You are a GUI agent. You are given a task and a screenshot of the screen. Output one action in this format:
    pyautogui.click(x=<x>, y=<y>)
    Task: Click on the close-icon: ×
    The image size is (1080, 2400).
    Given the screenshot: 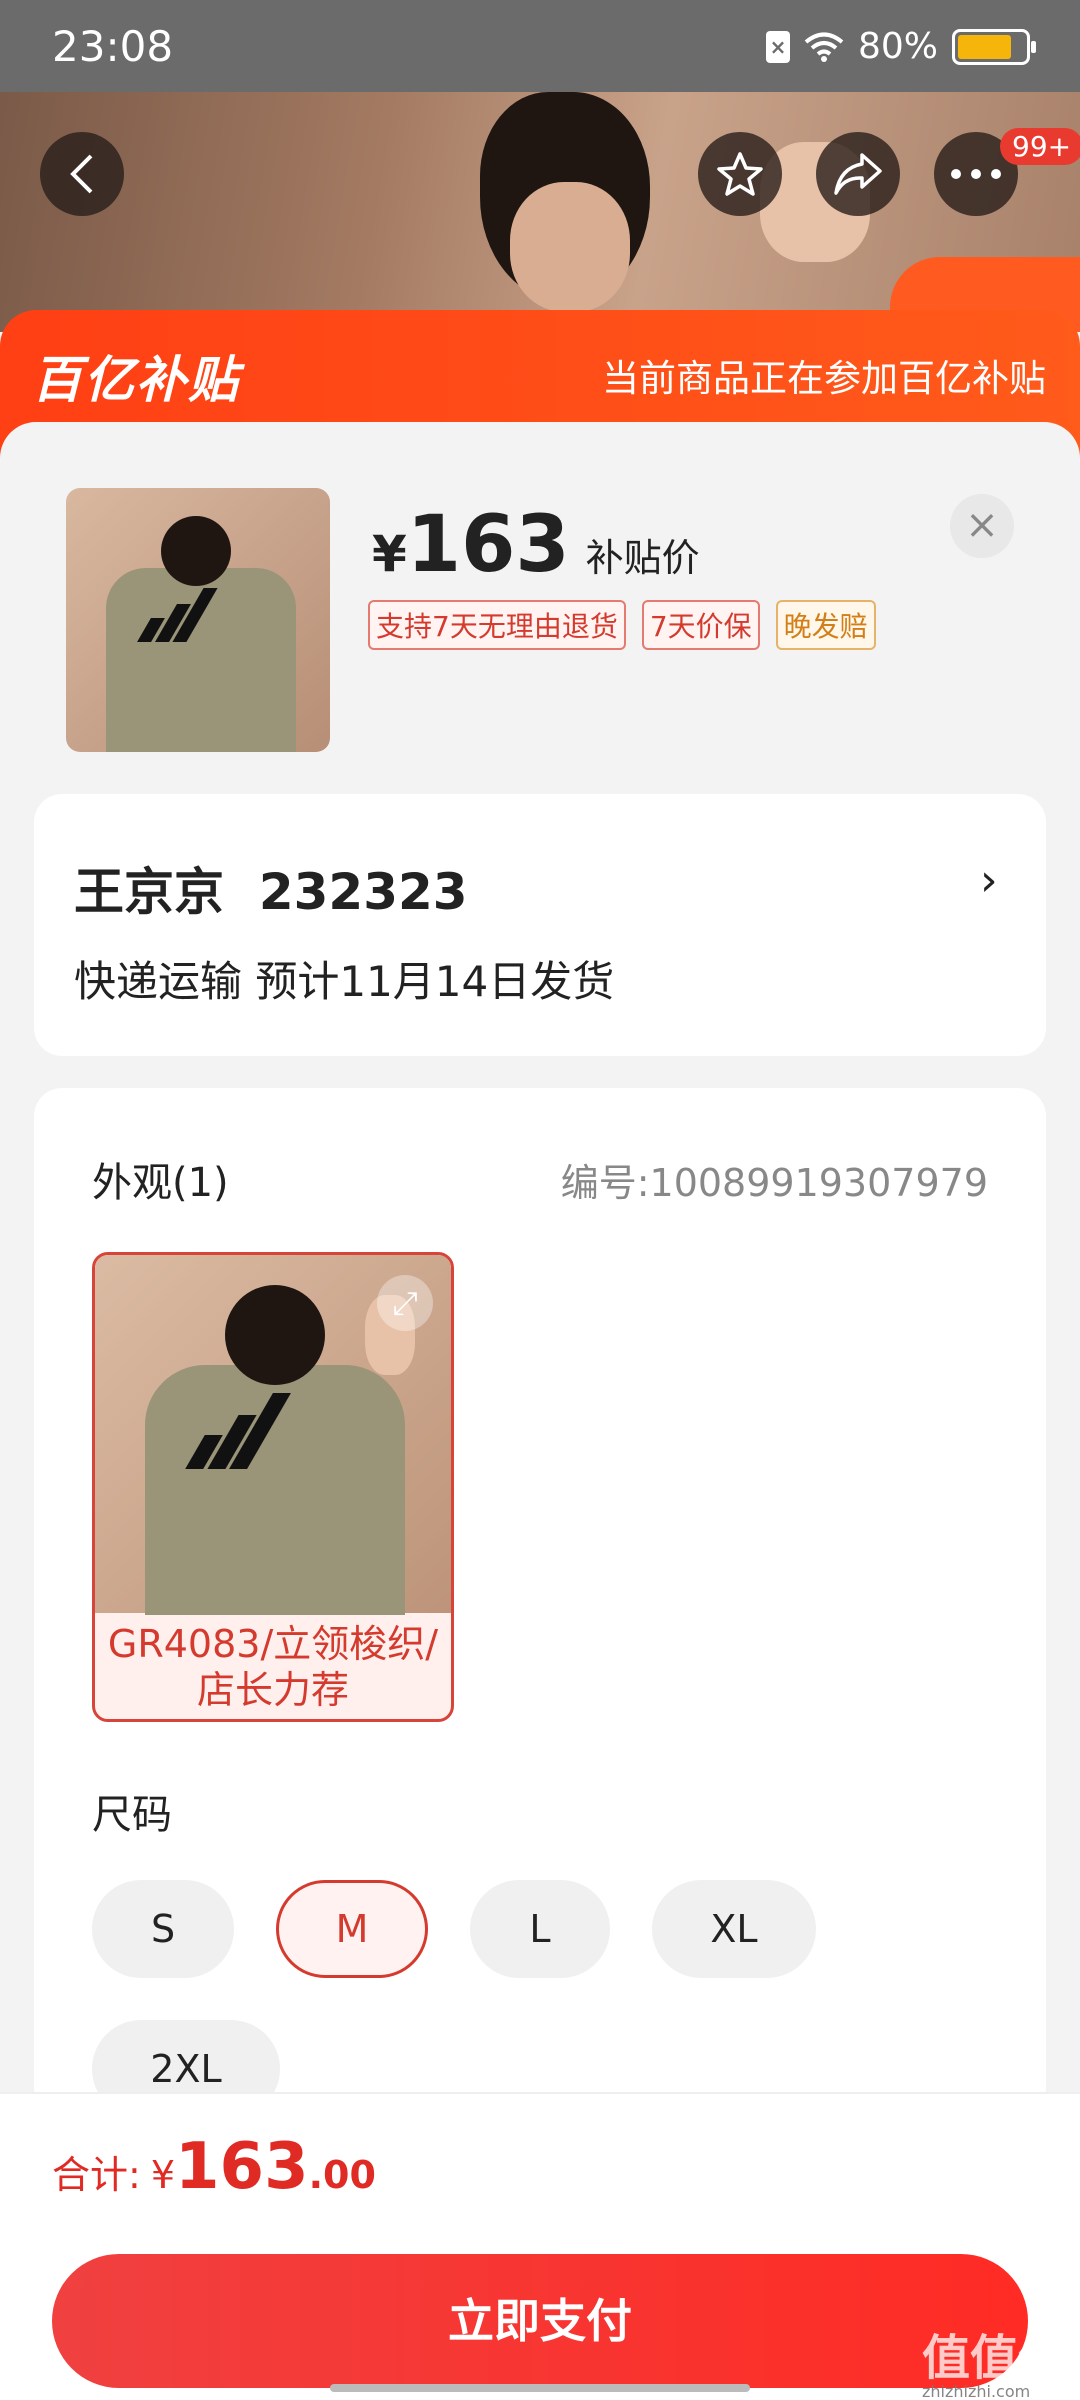 What is the action you would take?
    pyautogui.click(x=982, y=526)
    